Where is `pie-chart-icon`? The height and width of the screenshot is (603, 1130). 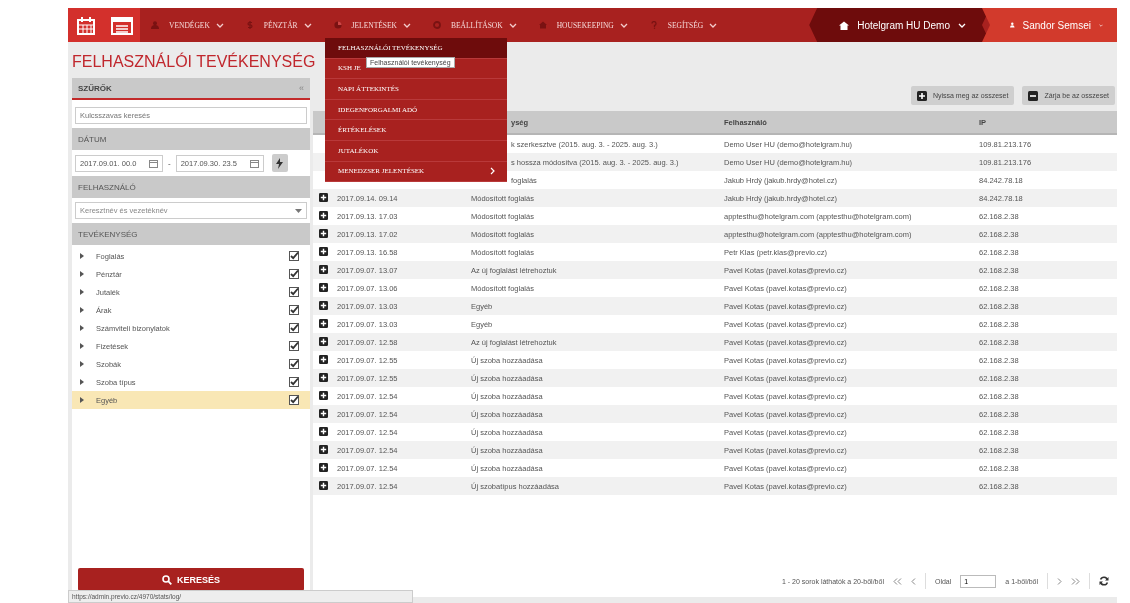 pie-chart-icon is located at coordinates (337, 25).